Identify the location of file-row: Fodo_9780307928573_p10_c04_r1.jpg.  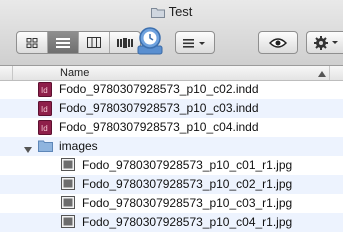
(171, 222).